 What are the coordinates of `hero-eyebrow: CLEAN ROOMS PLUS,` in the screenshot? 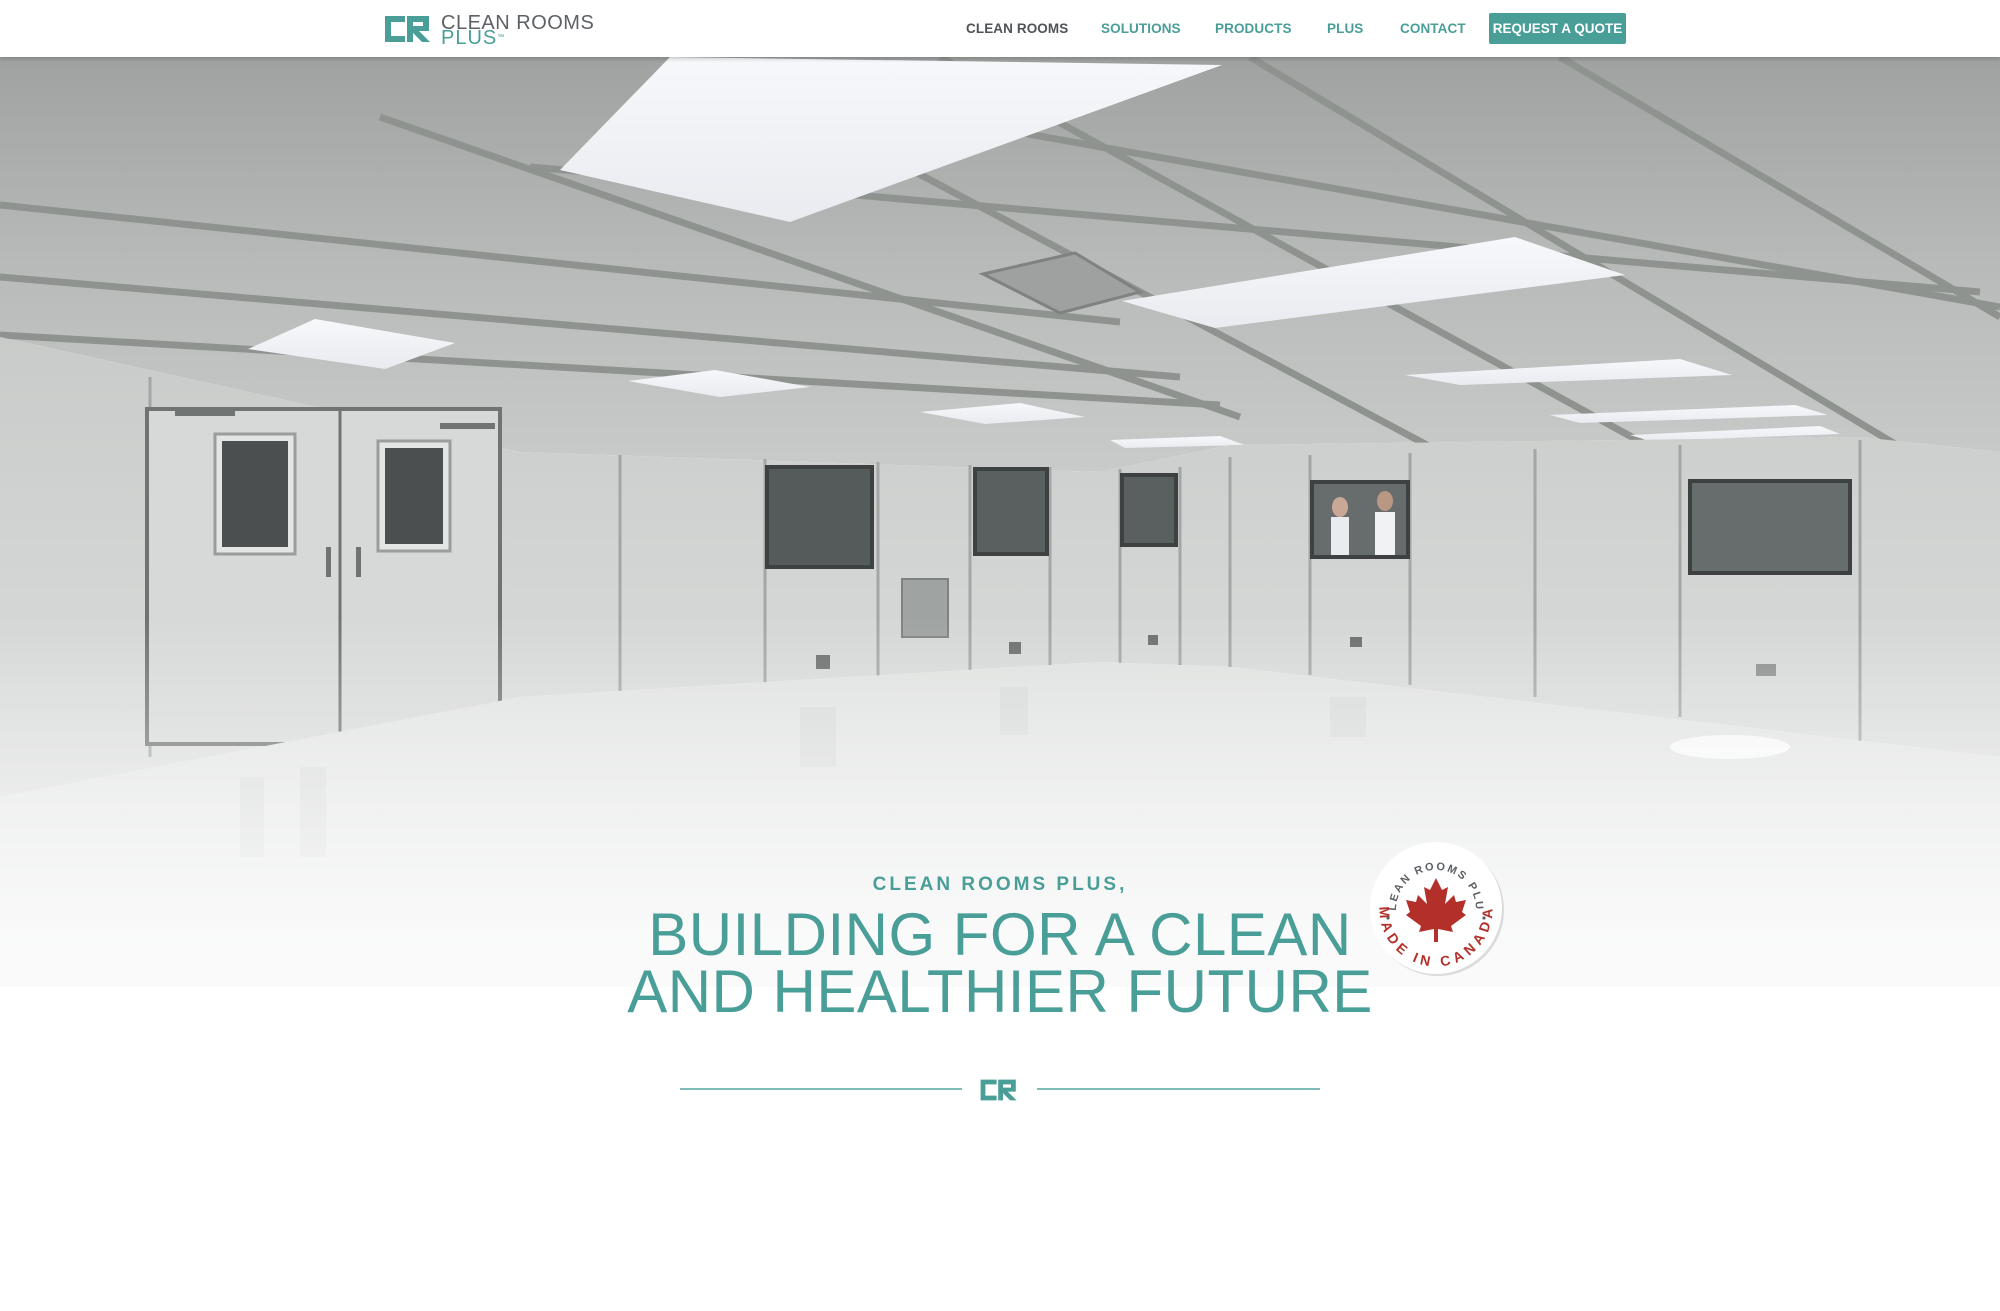 It's located at (1000, 884).